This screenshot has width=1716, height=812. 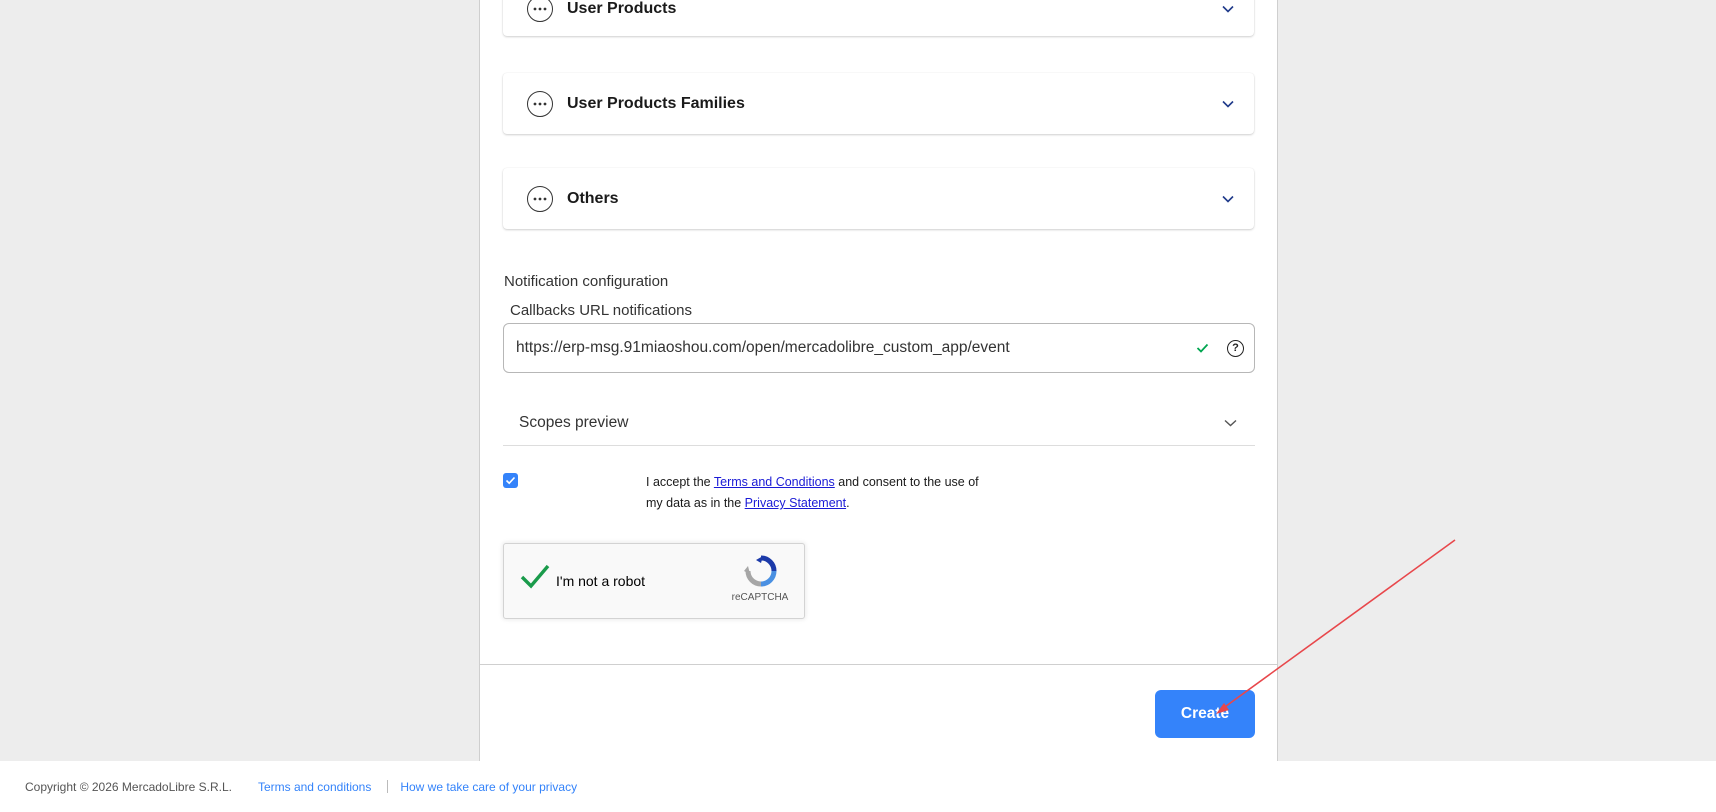 I want to click on recaptcha-widget: I'm not a robot reCAPTCHA, so click(x=654, y=581).